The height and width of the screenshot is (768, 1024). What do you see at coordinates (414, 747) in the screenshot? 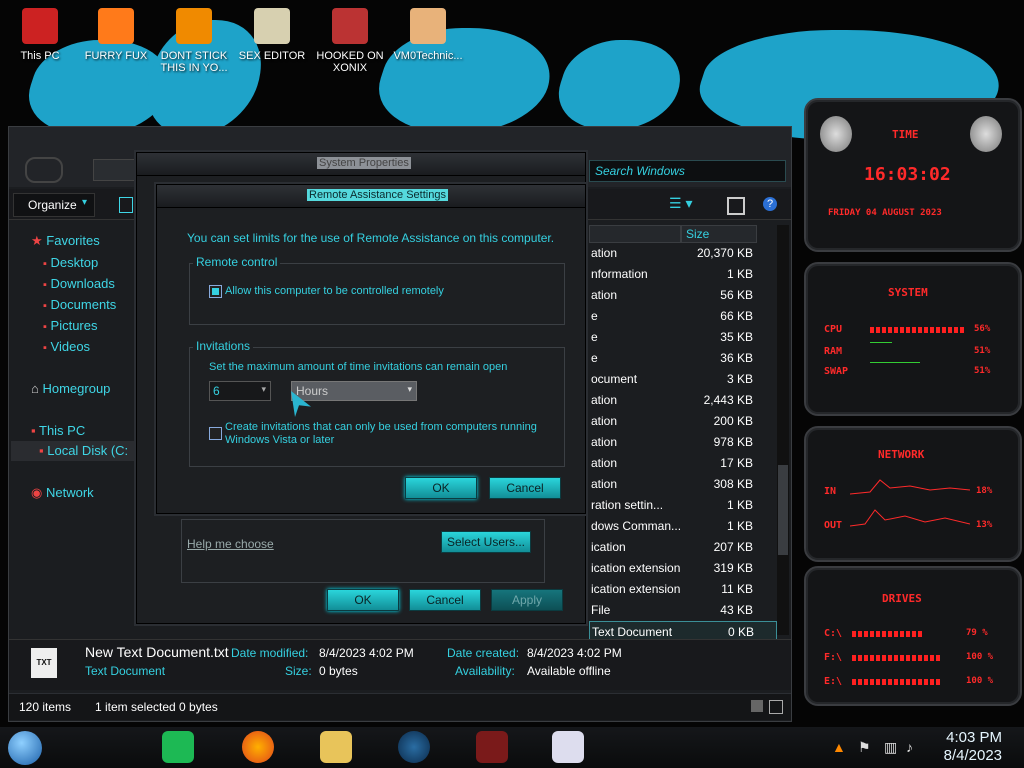
I see `steam-icon` at bounding box center [414, 747].